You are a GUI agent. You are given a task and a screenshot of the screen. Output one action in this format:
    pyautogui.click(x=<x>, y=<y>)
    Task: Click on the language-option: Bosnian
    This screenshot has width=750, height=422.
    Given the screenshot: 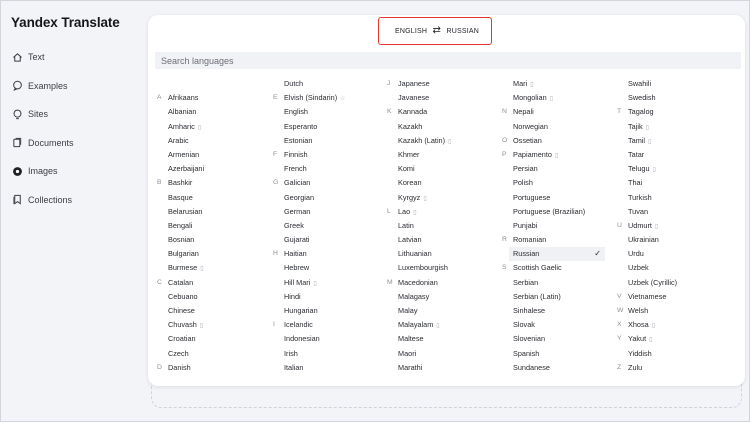 What is the action you would take?
    pyautogui.click(x=186, y=240)
    